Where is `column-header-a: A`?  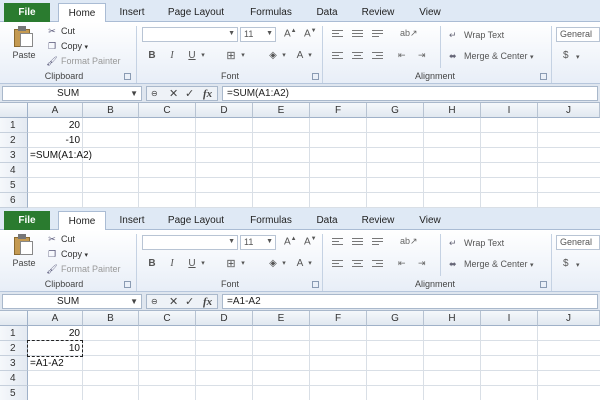
column-header-a: A is located at coordinates (55, 318).